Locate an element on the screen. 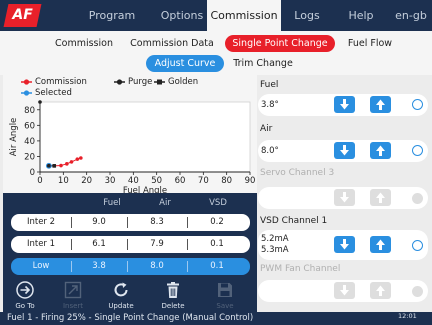  pwm-channel-title: PWM Fan Channel is located at coordinates (300, 269).